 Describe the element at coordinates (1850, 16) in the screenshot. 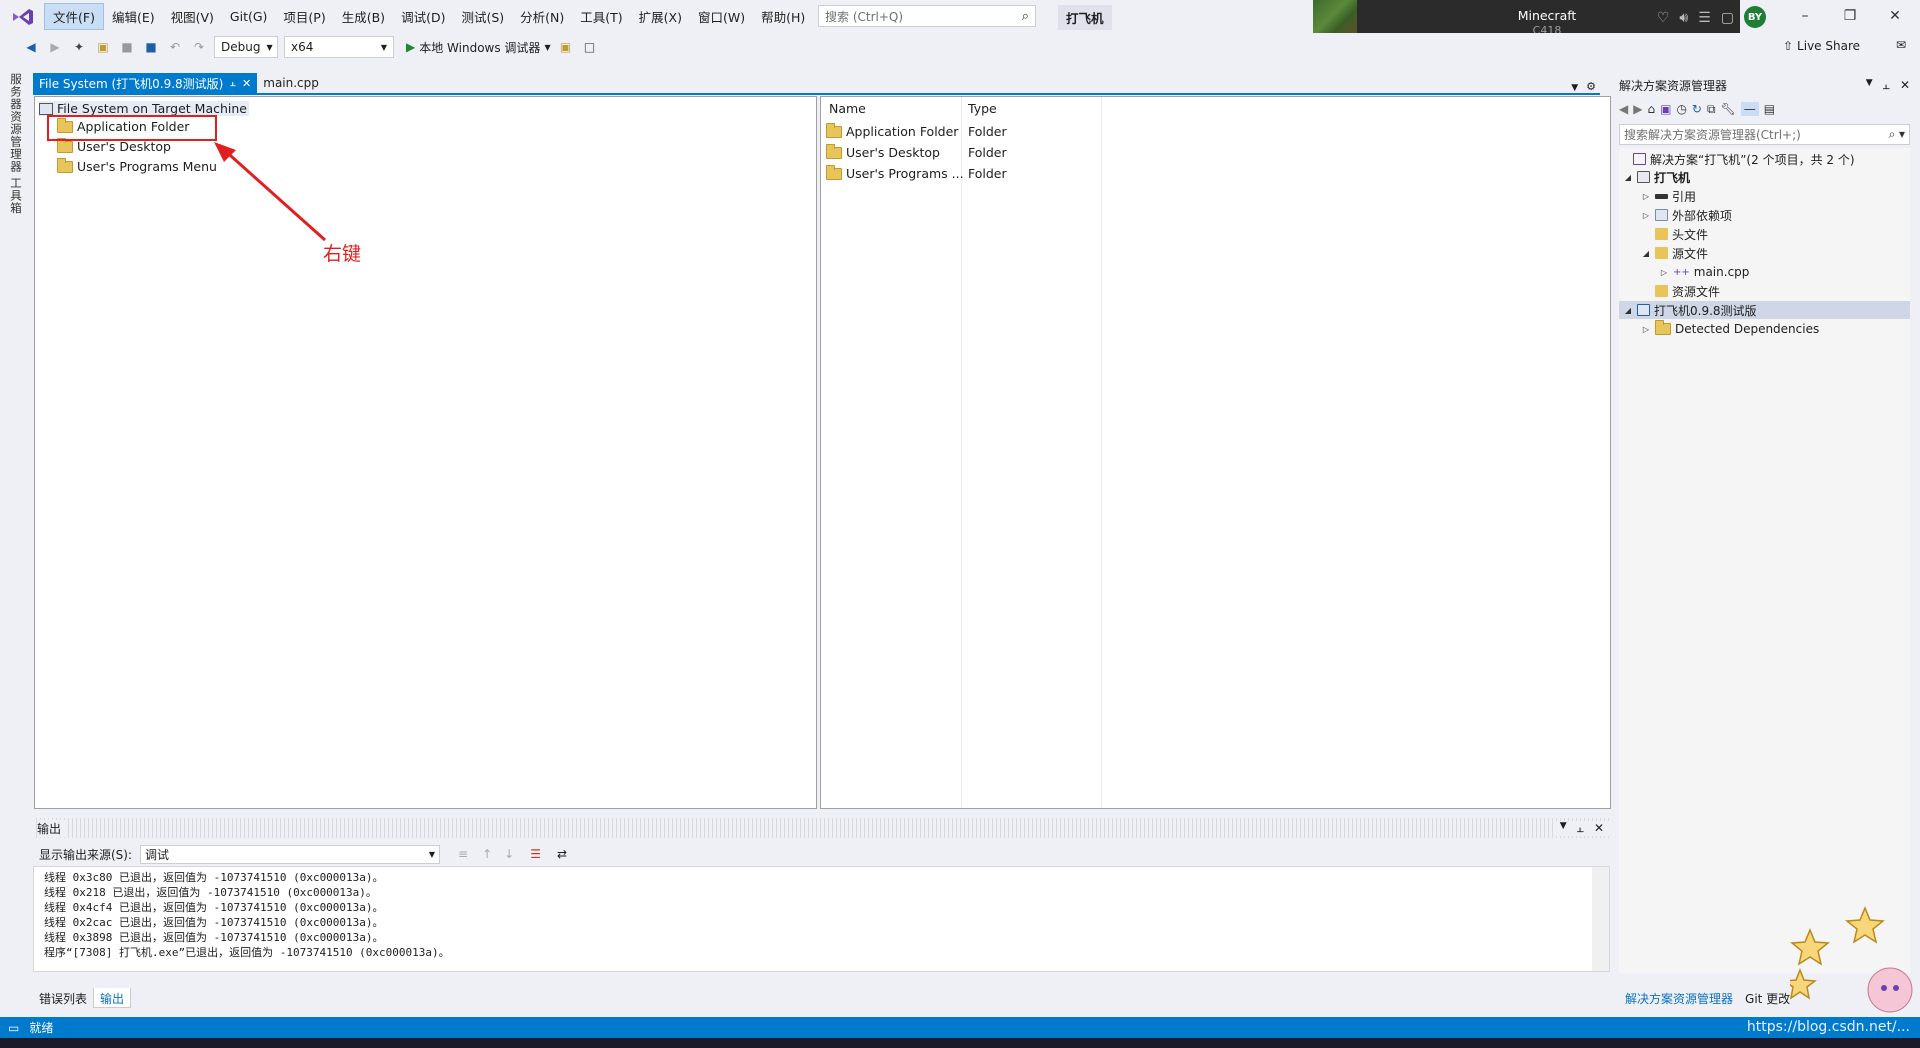

I see `restore-button: ❐` at that location.